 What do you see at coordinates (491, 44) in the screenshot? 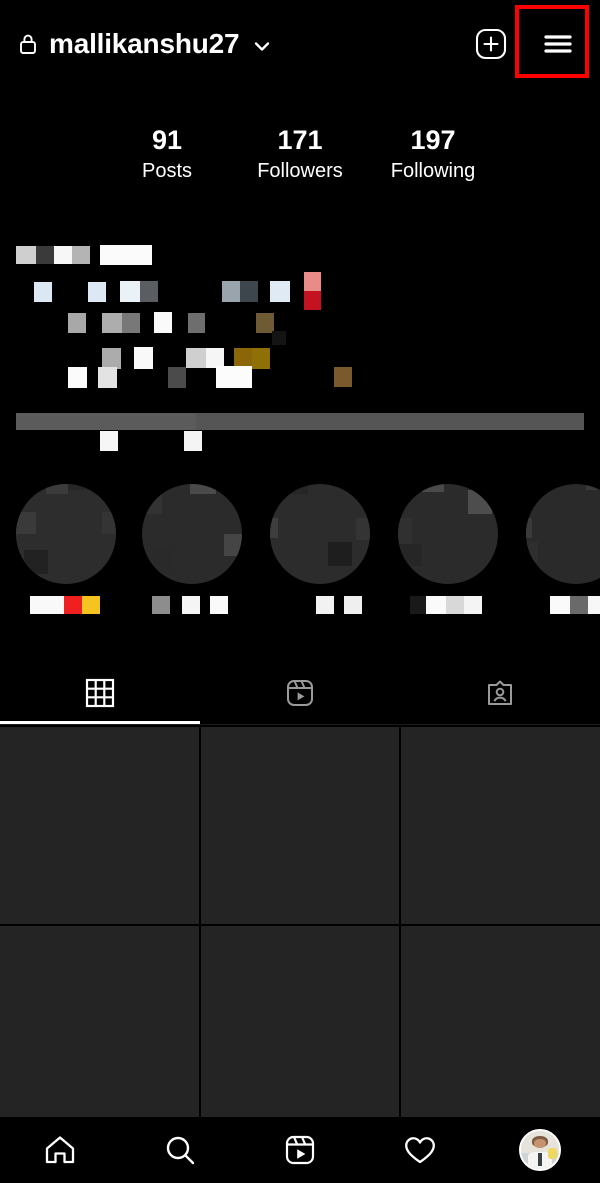
I see `plus-box-icon` at bounding box center [491, 44].